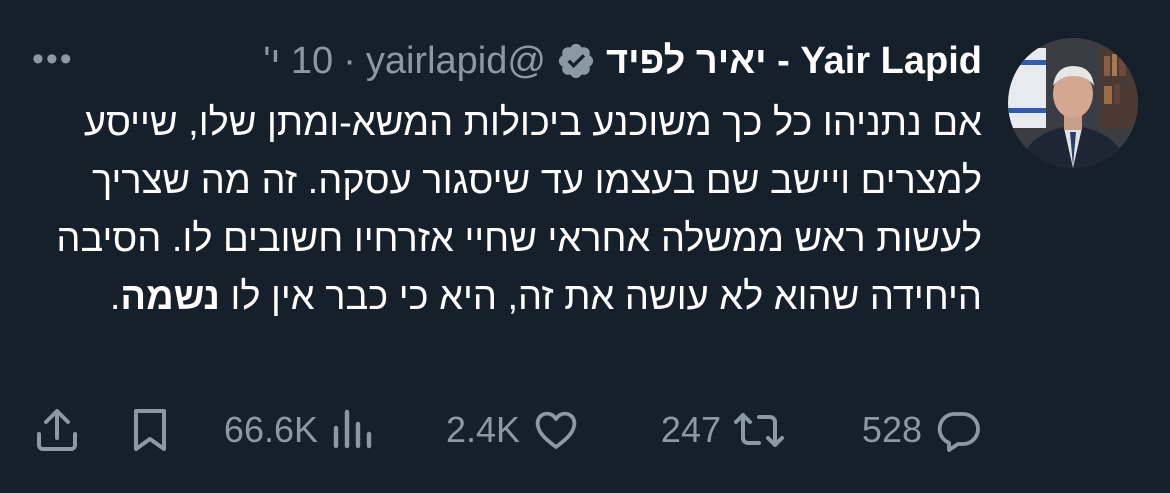  Describe the element at coordinates (270, 429) in the screenshot. I see `views-count: 66.6K` at that location.